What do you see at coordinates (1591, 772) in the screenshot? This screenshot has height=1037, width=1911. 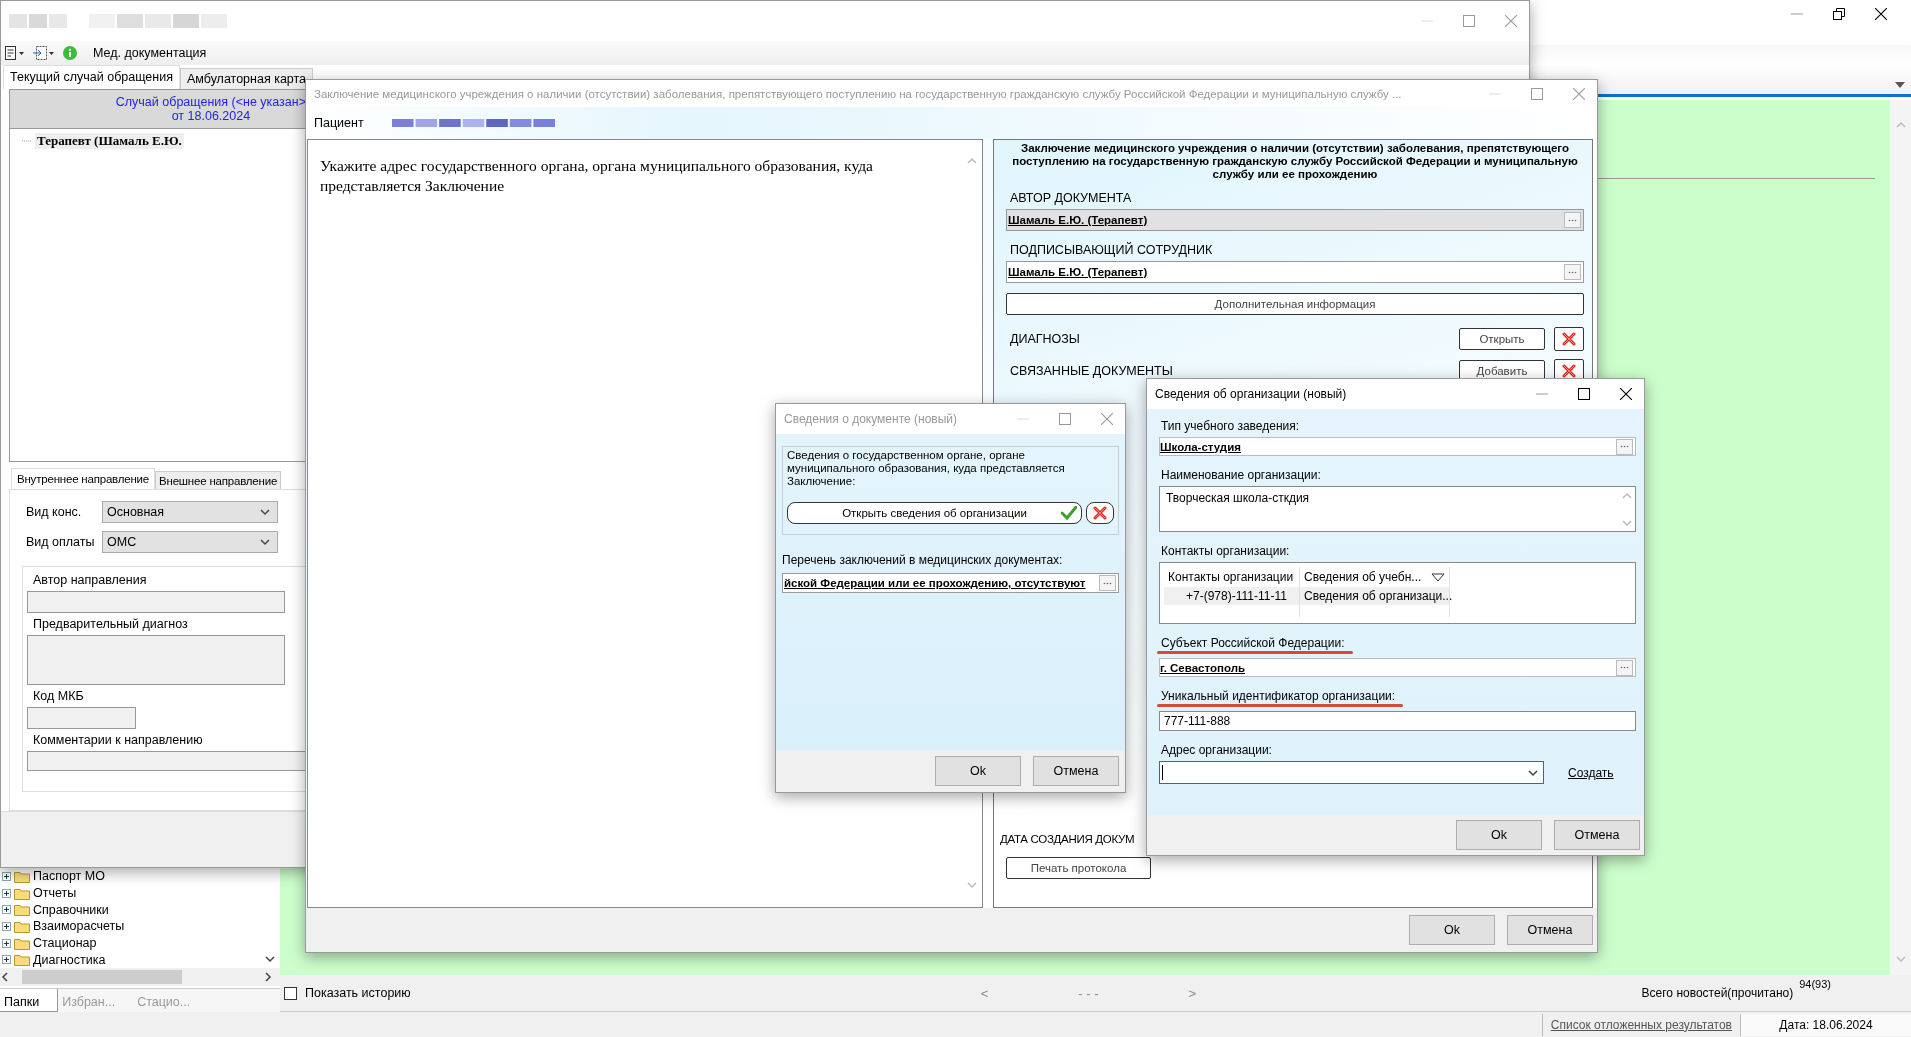 I see `create-link: Создать` at bounding box center [1591, 772].